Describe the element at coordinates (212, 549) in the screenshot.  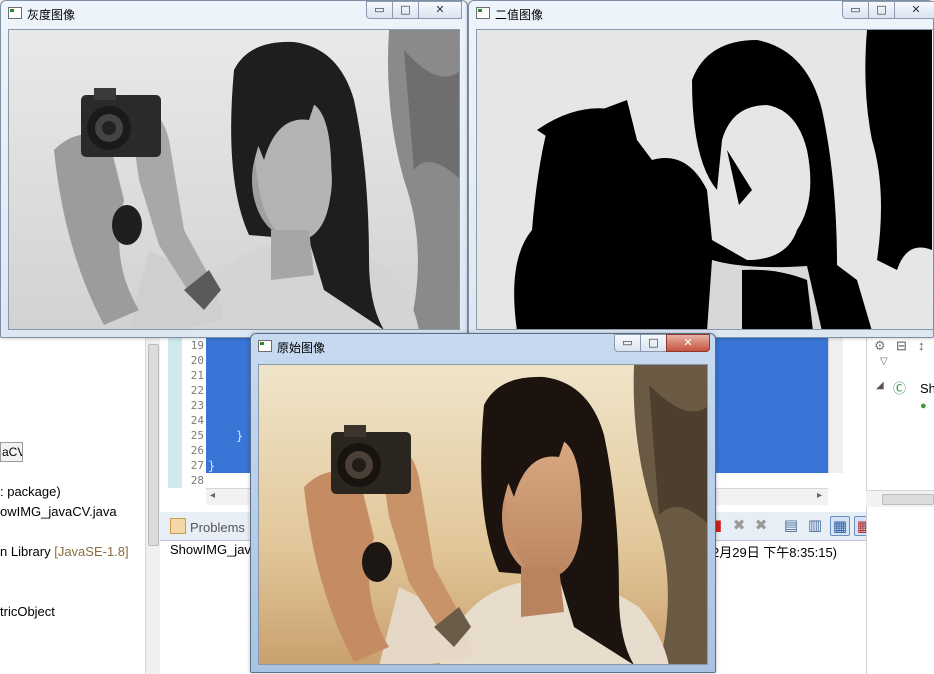
I see `console-launch-prefix: ShowIMG_javi` at that location.